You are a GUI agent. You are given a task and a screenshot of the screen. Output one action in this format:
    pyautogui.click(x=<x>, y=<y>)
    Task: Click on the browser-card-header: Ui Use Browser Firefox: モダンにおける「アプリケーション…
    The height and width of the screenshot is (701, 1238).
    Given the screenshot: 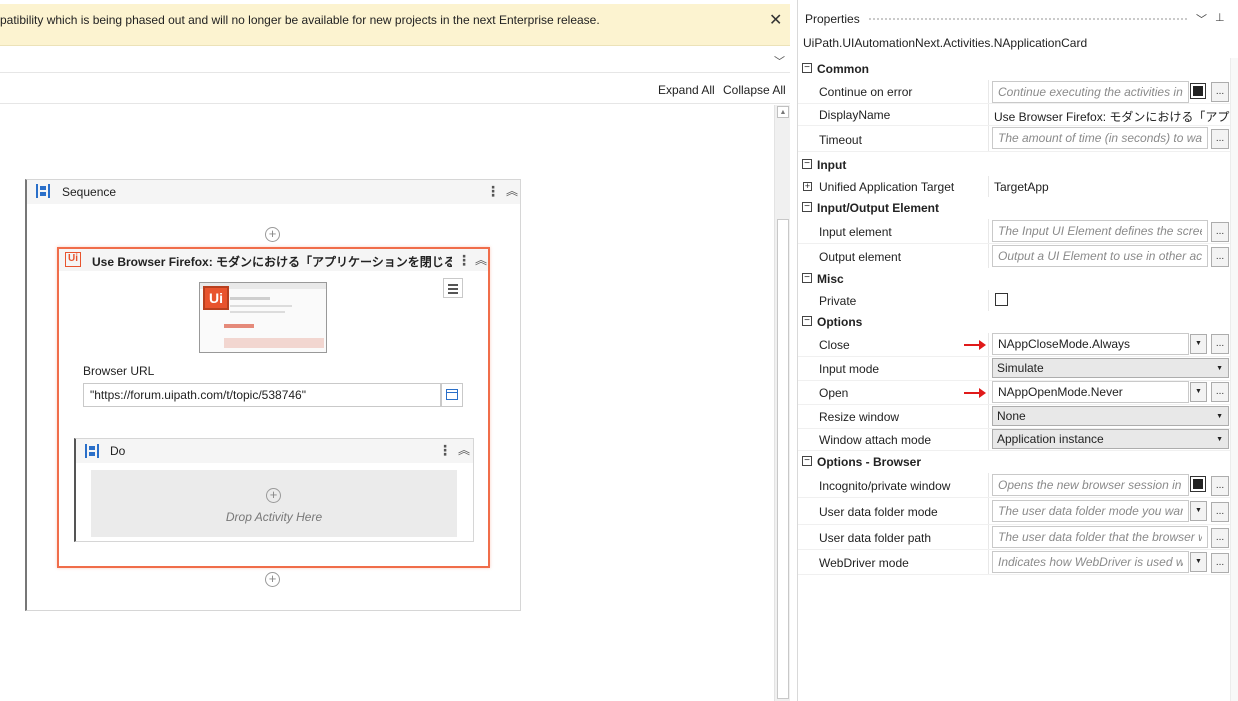 What is the action you would take?
    pyautogui.click(x=273, y=260)
    